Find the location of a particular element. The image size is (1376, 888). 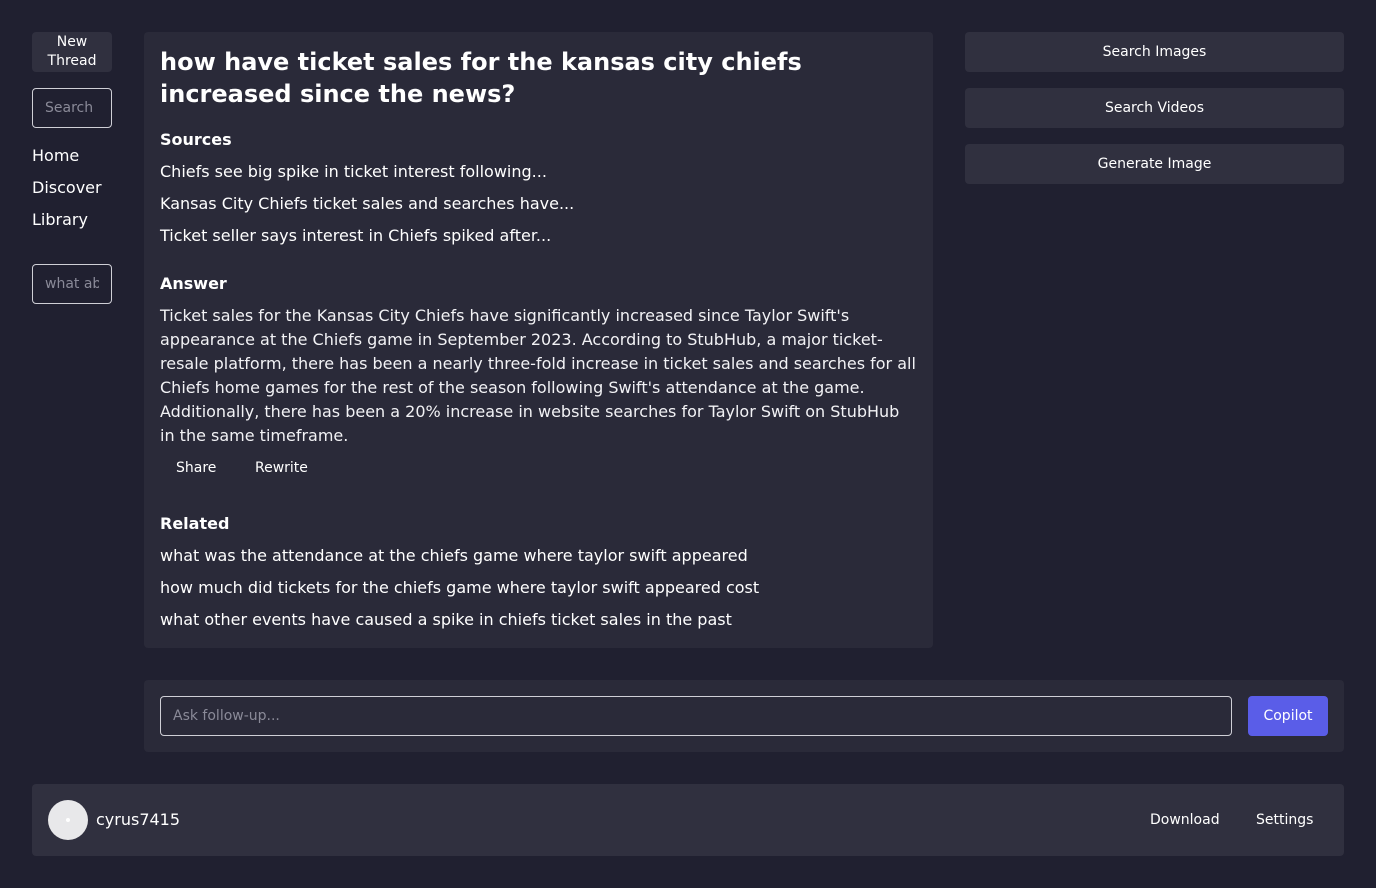

avatar is located at coordinates (68, 820).